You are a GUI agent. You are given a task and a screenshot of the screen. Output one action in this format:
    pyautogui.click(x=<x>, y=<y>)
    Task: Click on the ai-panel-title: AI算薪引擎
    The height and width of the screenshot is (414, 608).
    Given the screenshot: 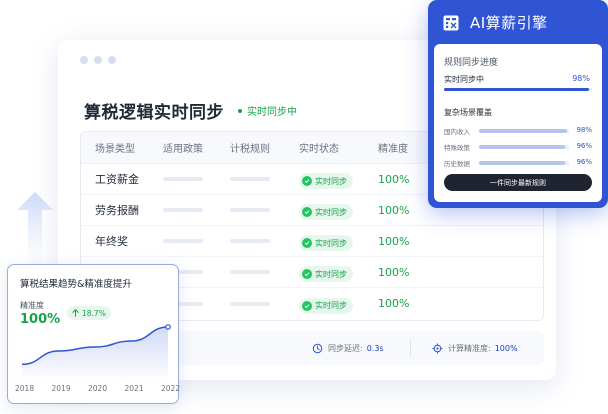 What is the action you would take?
    pyautogui.click(x=509, y=23)
    